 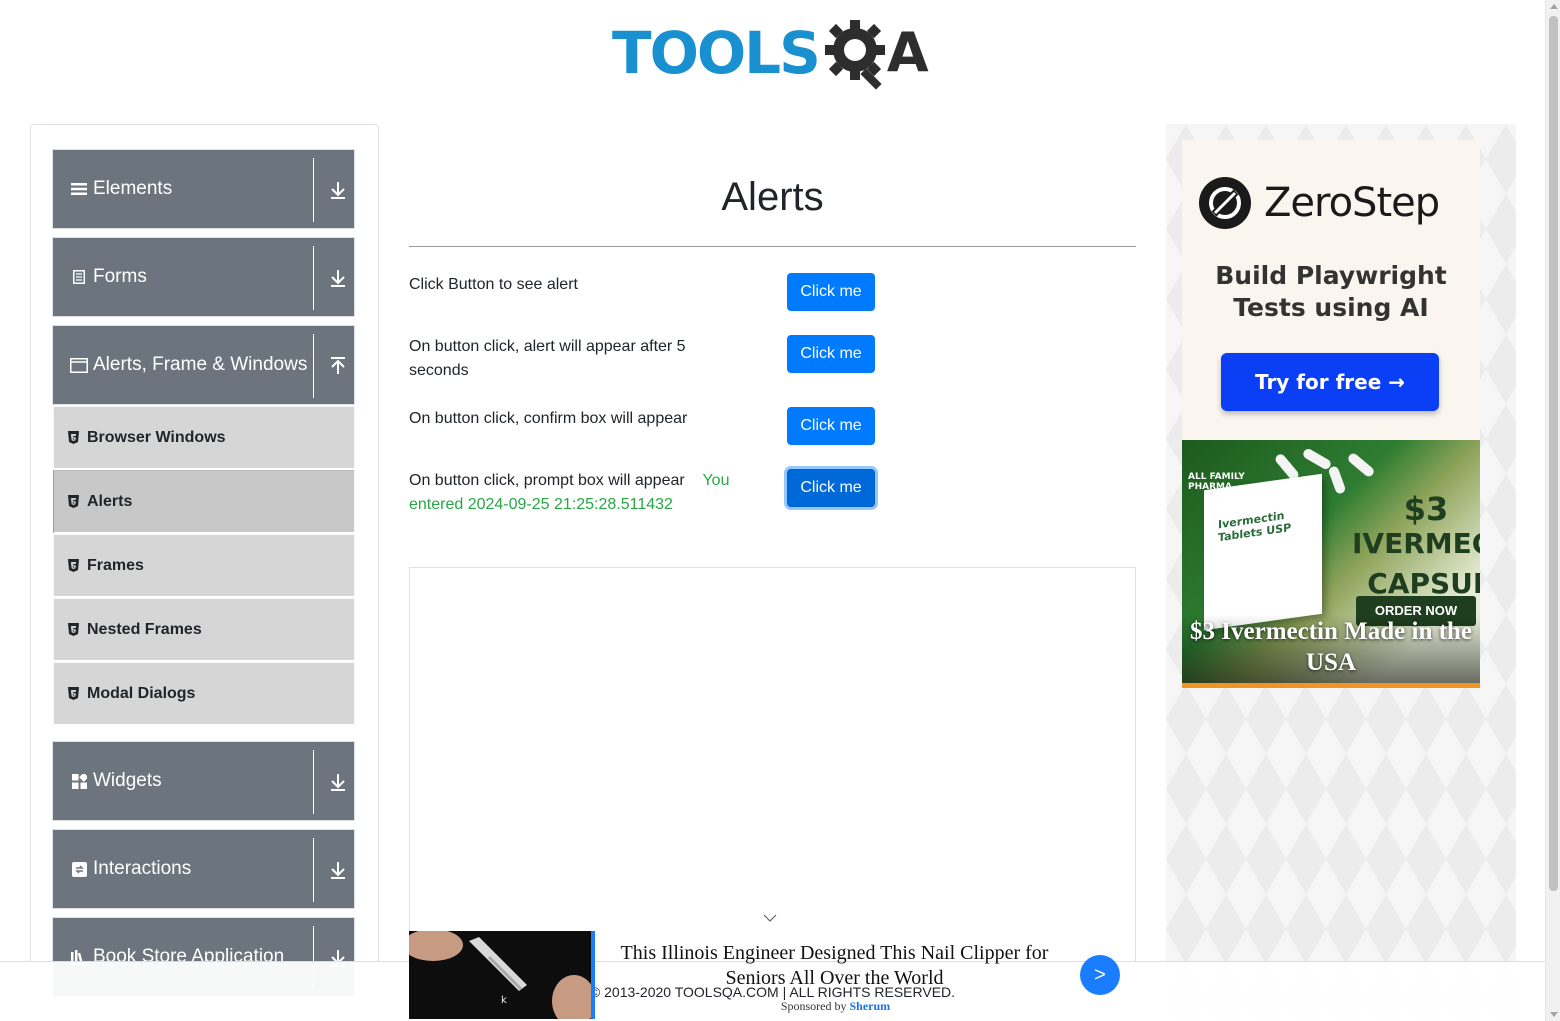 I want to click on group-header-forms: Forms, so click(x=203, y=277).